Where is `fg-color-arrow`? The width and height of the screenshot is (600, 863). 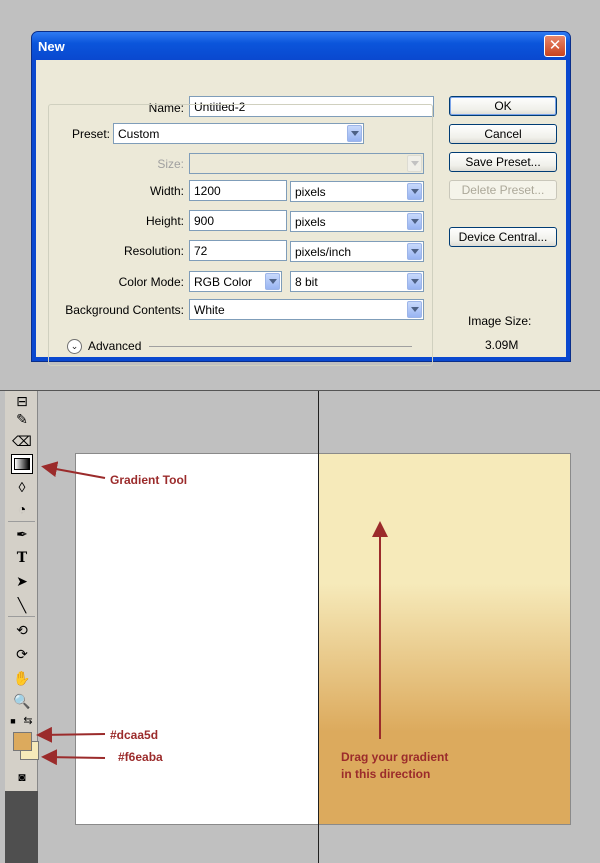 fg-color-arrow is located at coordinates (71, 734).